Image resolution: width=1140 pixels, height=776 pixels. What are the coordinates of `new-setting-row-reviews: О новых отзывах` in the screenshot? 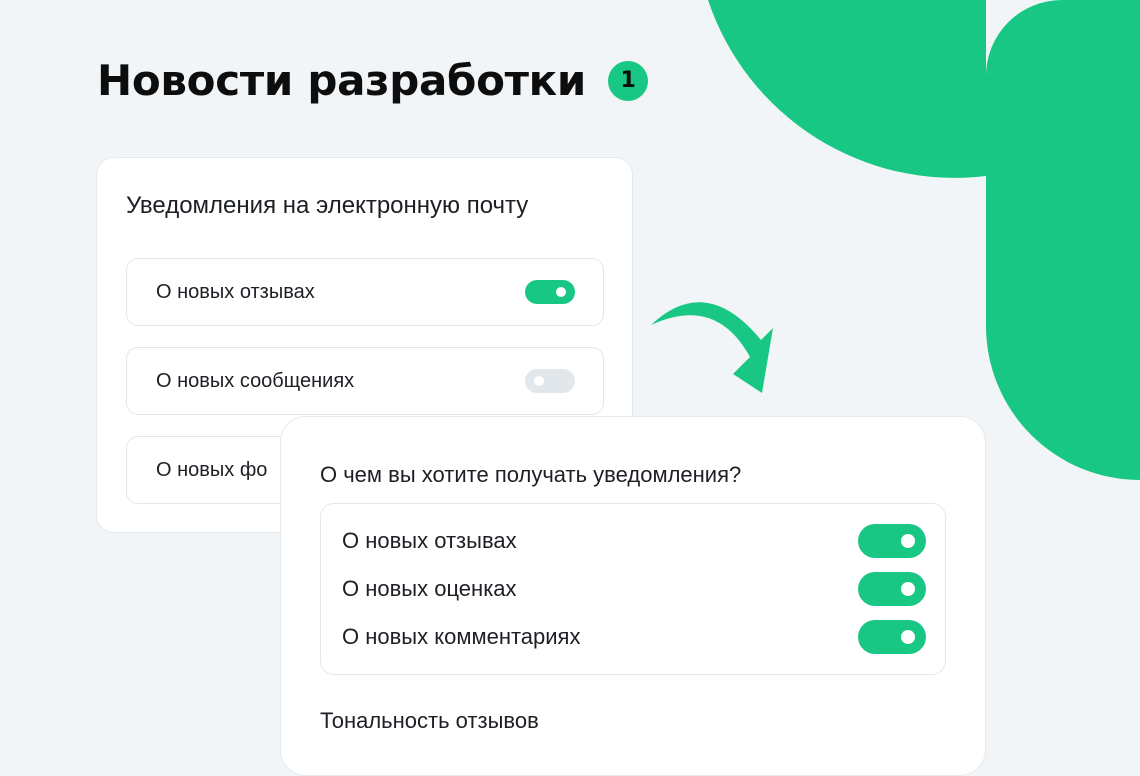 It's located at (633, 541).